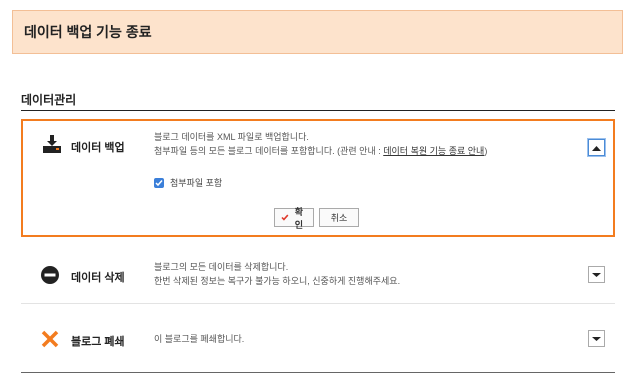 This screenshot has height=386, width=636. Describe the element at coordinates (49, 100) in the screenshot. I see `section-title: 데이터관리` at that location.